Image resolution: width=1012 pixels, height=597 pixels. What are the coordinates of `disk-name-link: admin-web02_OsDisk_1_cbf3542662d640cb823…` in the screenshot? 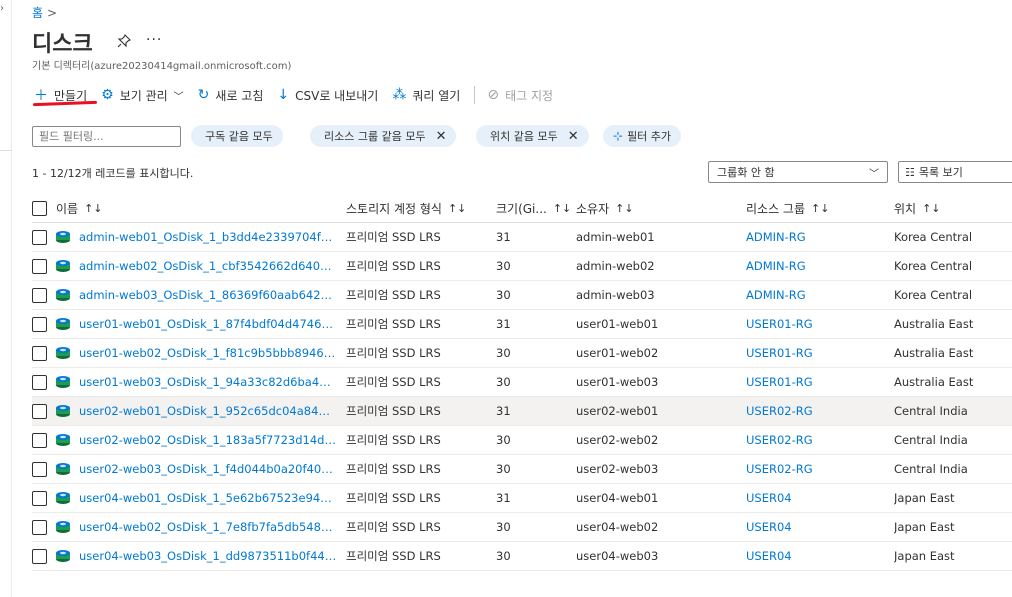 It's located at (208, 266).